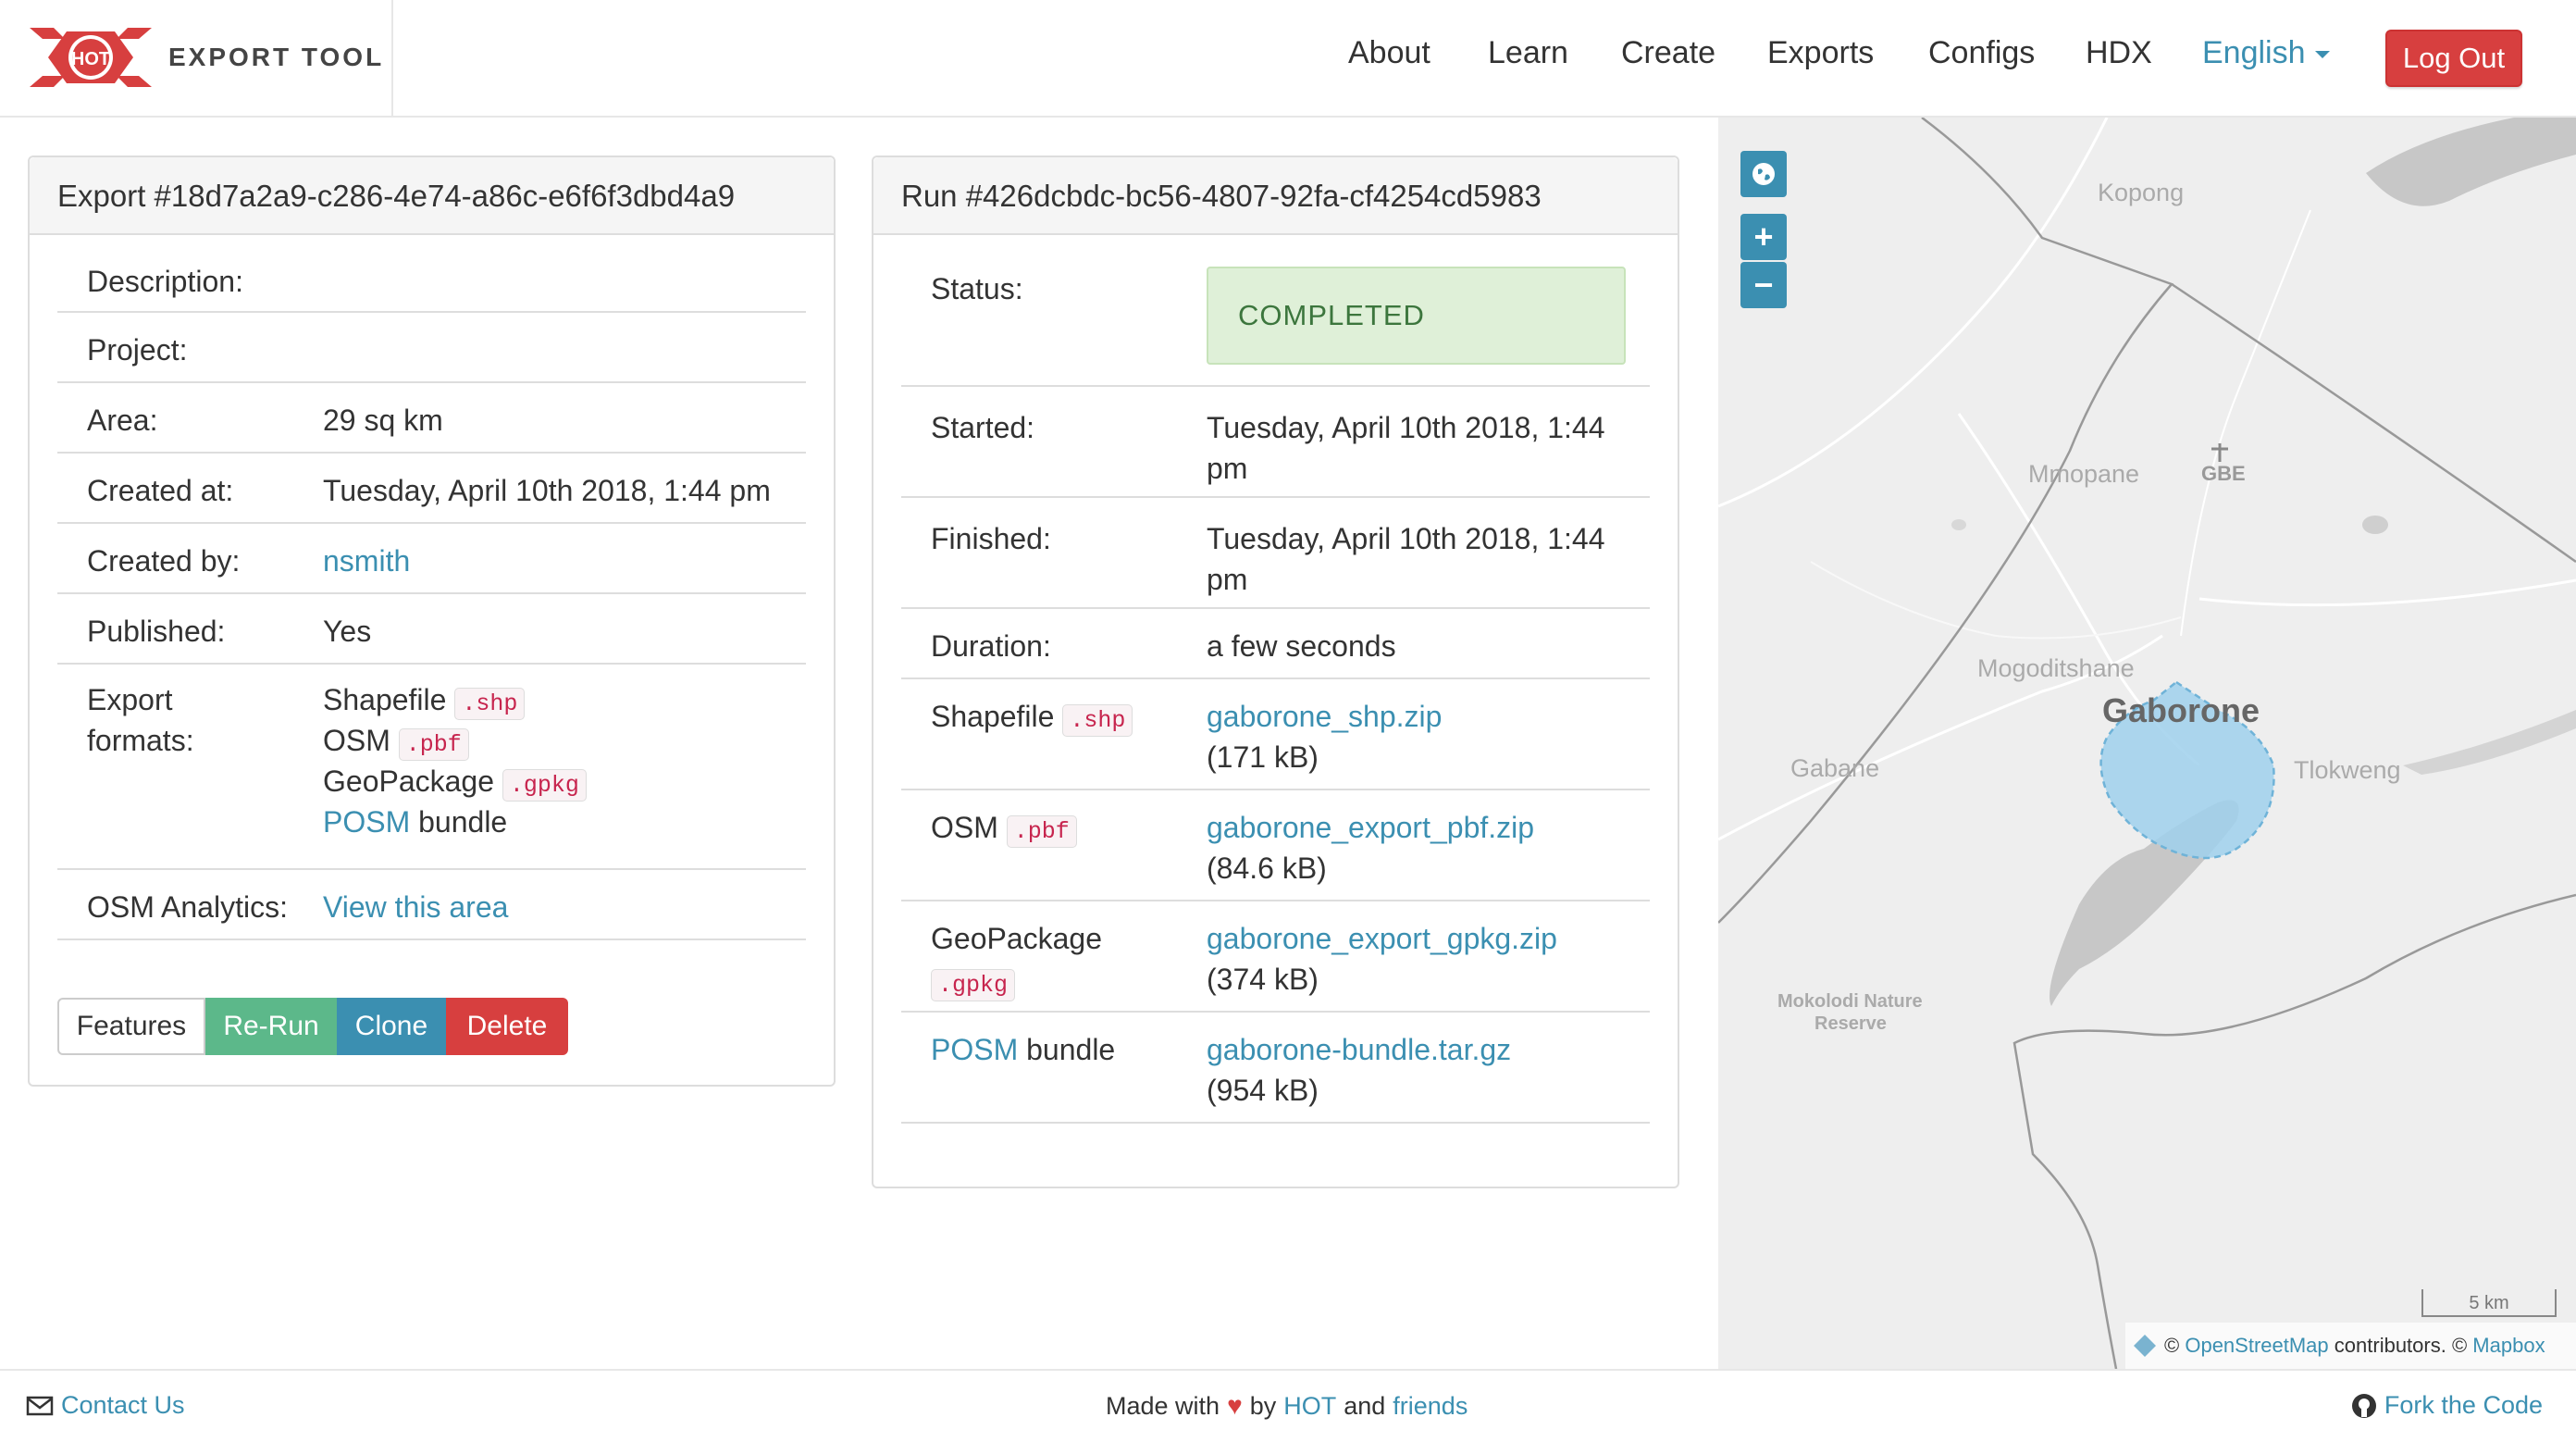 This screenshot has width=2576, height=1442. What do you see at coordinates (1023, 1049) in the screenshot?
I see `file-format: POSM bundle` at bounding box center [1023, 1049].